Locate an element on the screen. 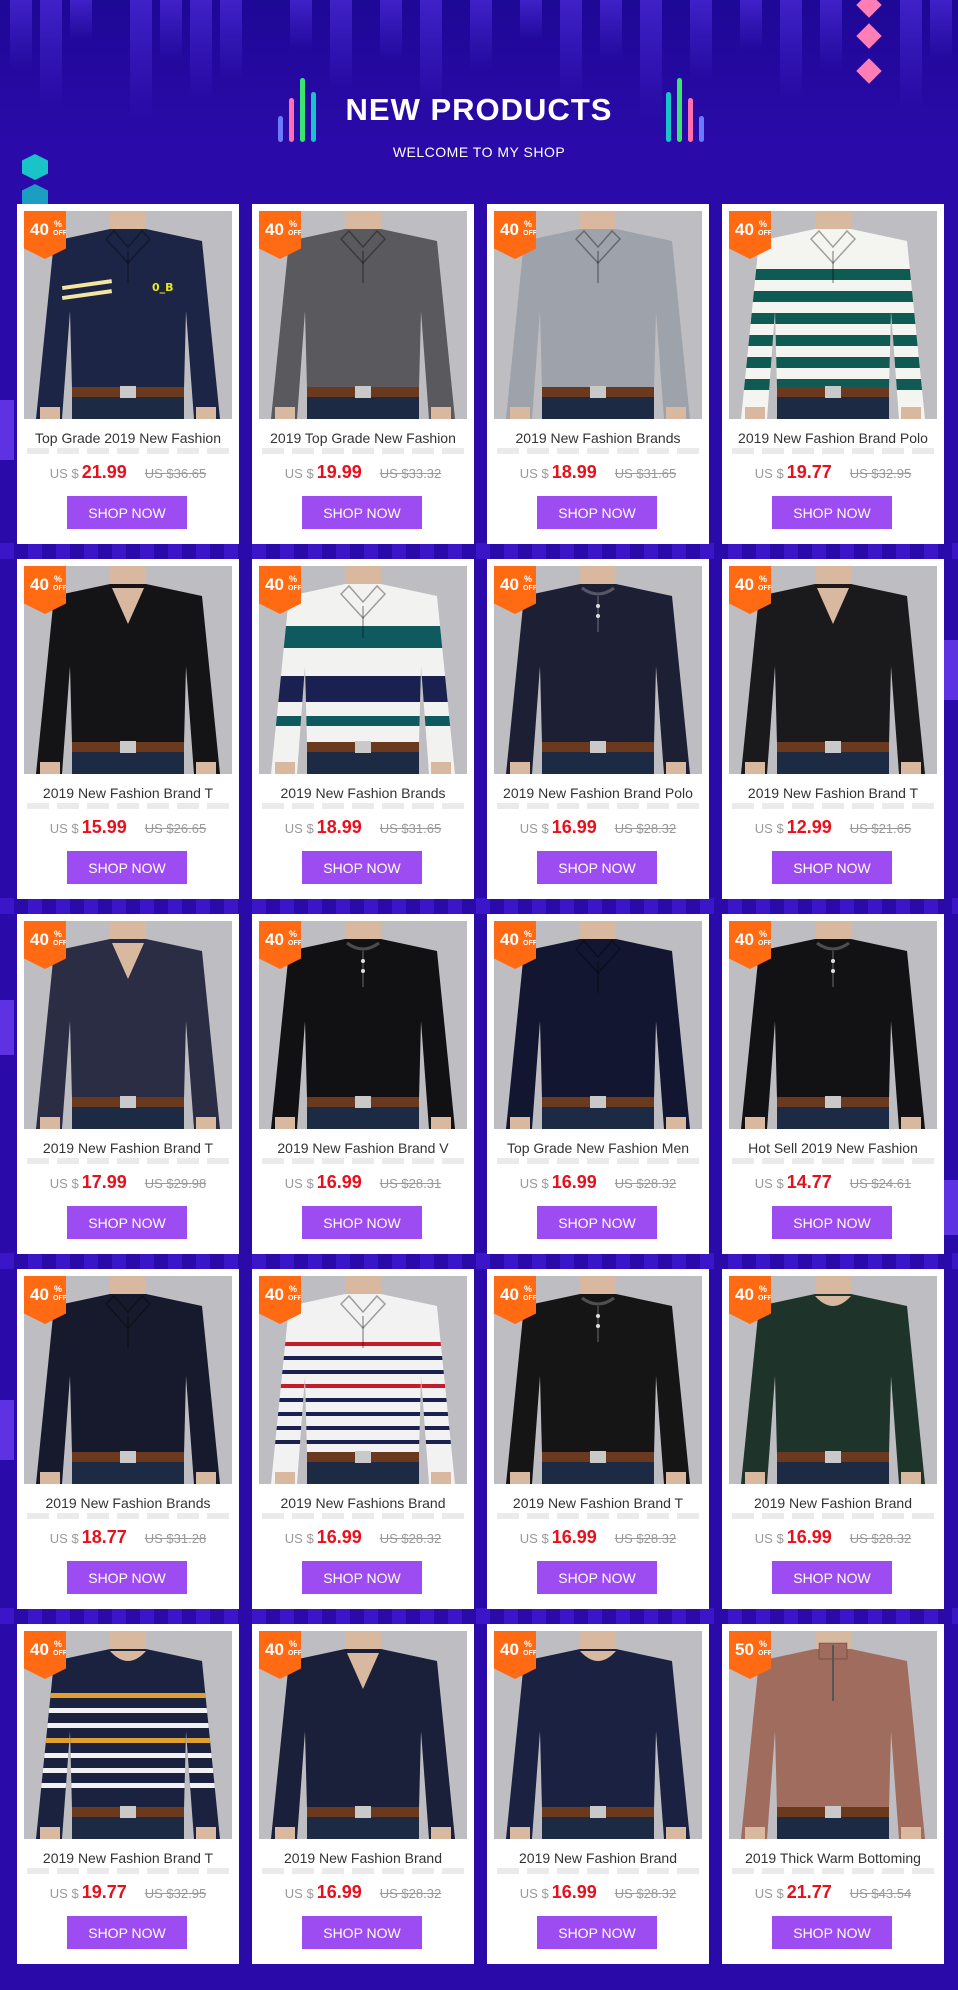 This screenshot has width=958, height=1990. original-price: US $26.65 is located at coordinates (175, 828).